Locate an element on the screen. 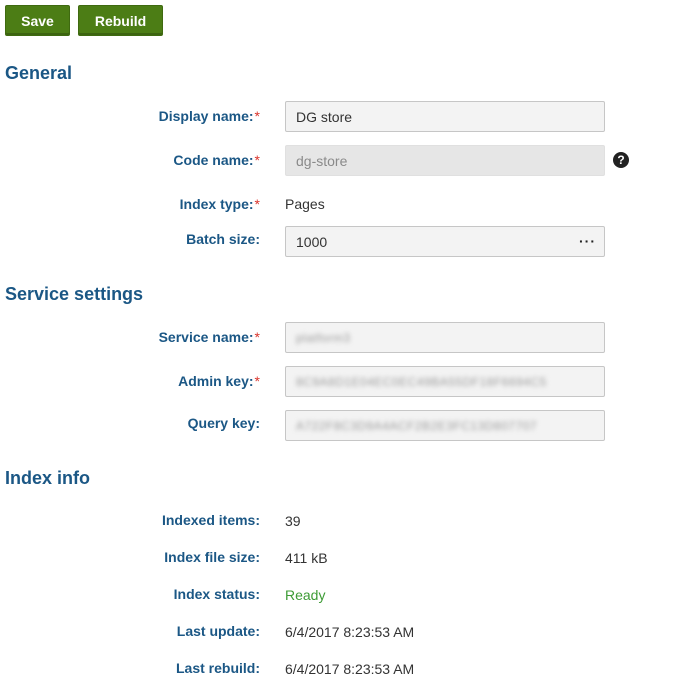  index-type-label: Index type:* is located at coordinates (219, 204).